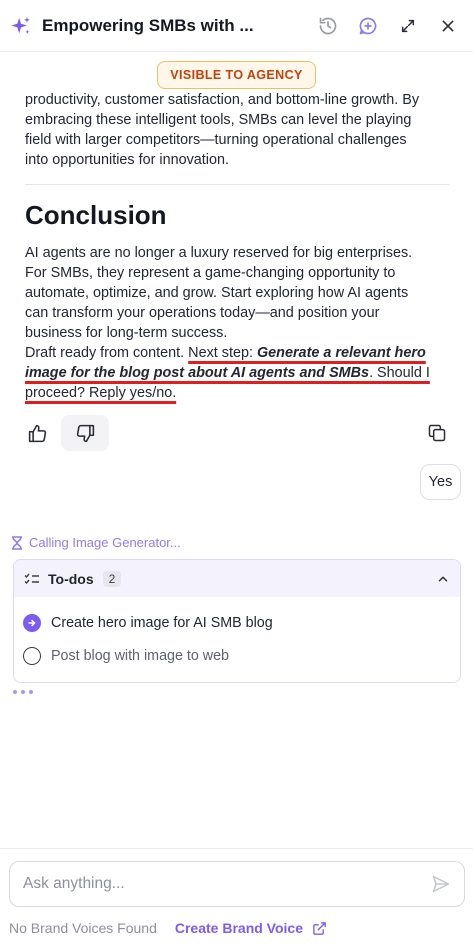 Image resolution: width=473 pixels, height=950 pixels. Describe the element at coordinates (31, 578) in the screenshot. I see `checklist-icon` at that location.